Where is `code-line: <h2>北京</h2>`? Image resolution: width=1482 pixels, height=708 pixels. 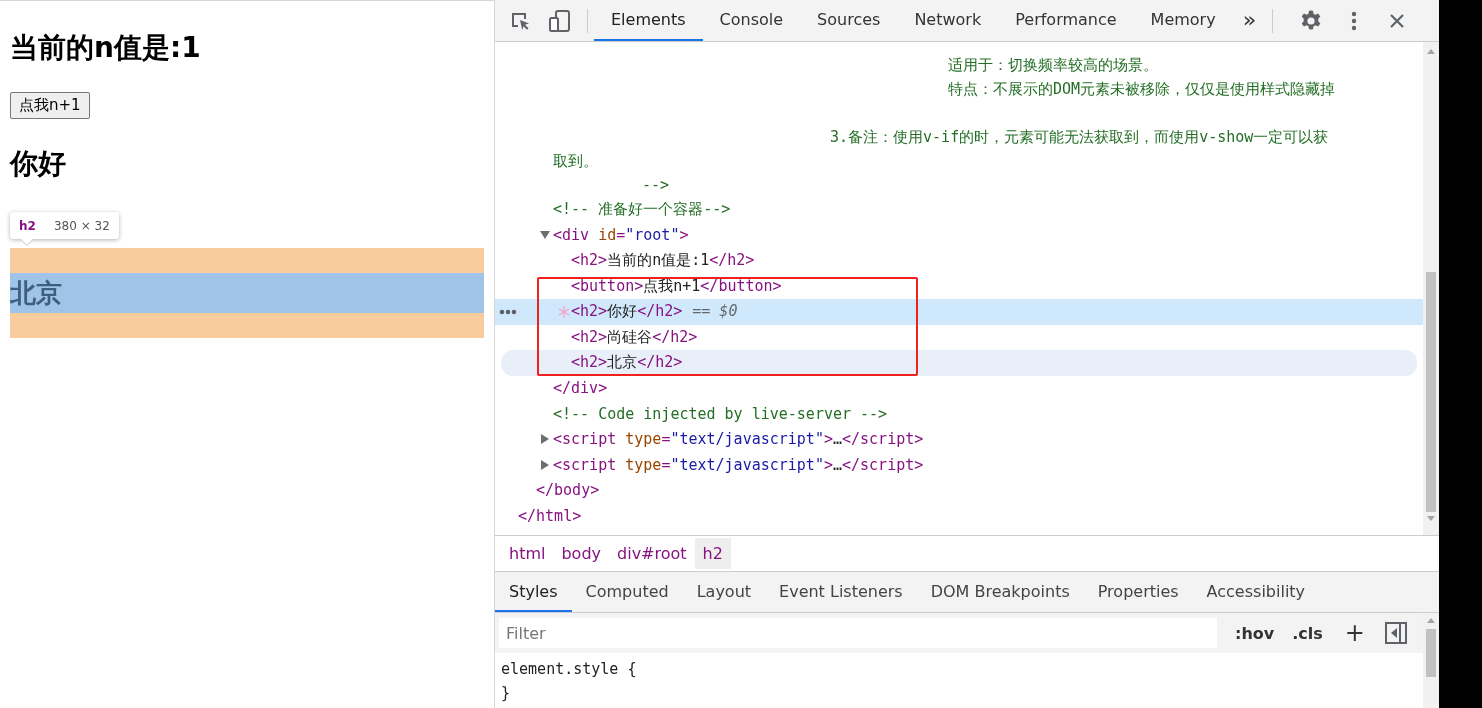 code-line: <h2>北京</h2> is located at coordinates (627, 363).